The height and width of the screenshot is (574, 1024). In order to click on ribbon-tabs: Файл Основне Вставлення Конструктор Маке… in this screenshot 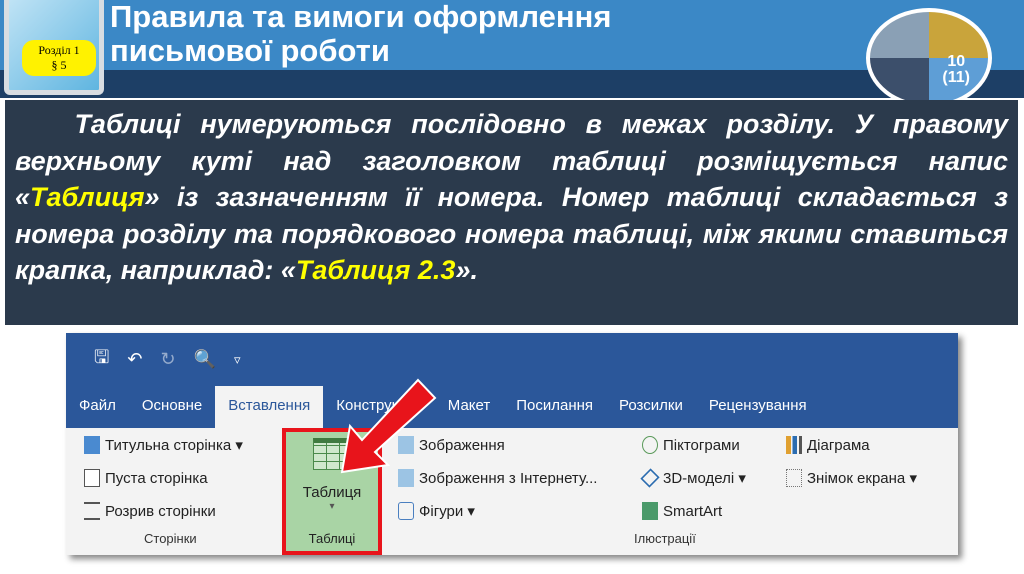, I will do `click(512, 407)`.